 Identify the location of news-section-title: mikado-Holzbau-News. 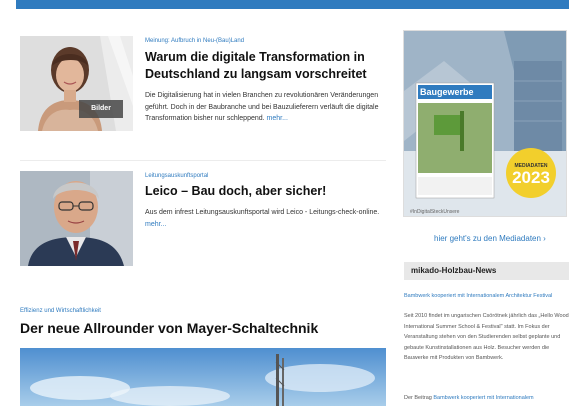
(454, 270).